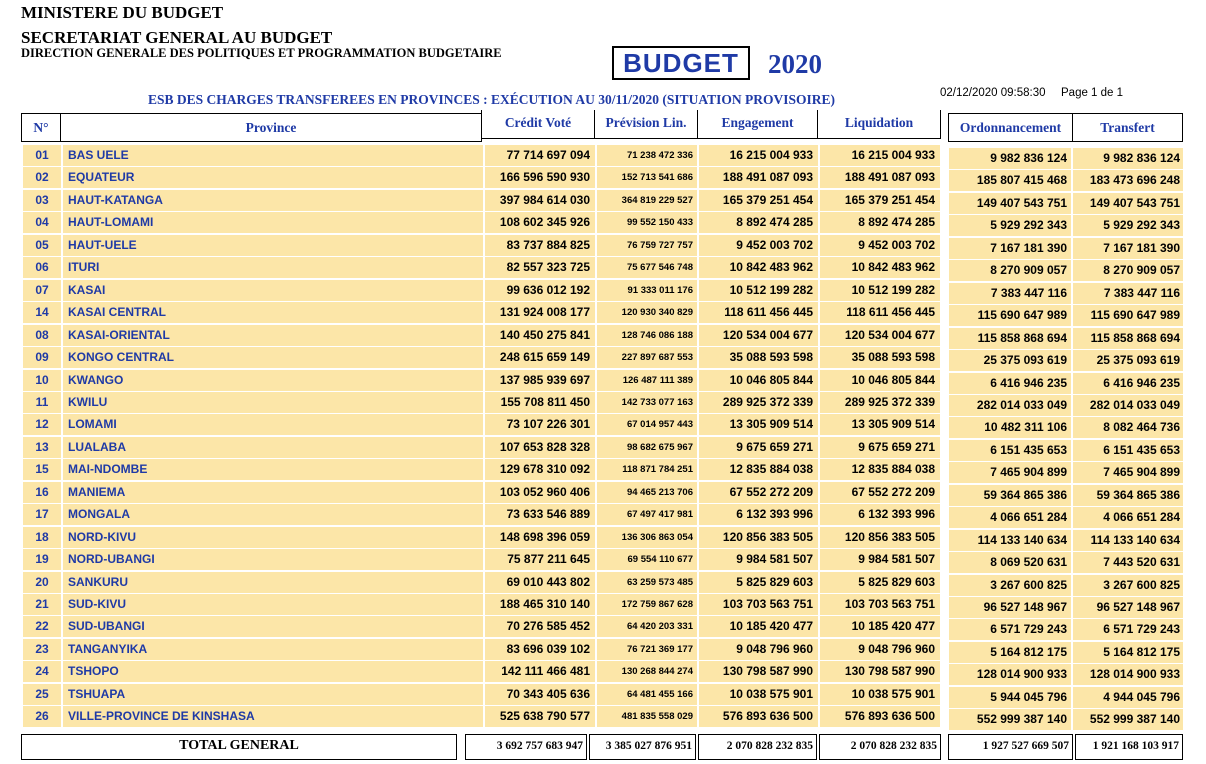 Image resolution: width=1206 pixels, height=764 pixels. What do you see at coordinates (1010, 405) in the screenshot?
I see `ordonnancement-value: 282 014 033 049` at bounding box center [1010, 405].